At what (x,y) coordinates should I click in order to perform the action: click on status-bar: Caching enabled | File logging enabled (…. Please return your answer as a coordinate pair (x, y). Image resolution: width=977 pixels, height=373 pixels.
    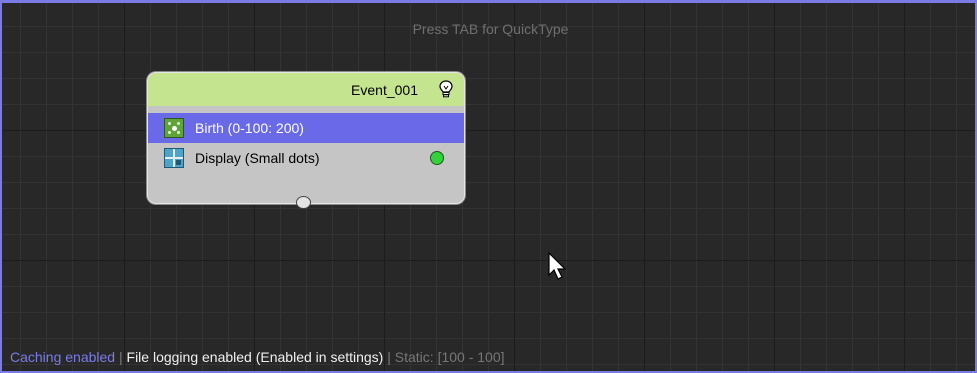
    Looking at the image, I should click on (257, 357).